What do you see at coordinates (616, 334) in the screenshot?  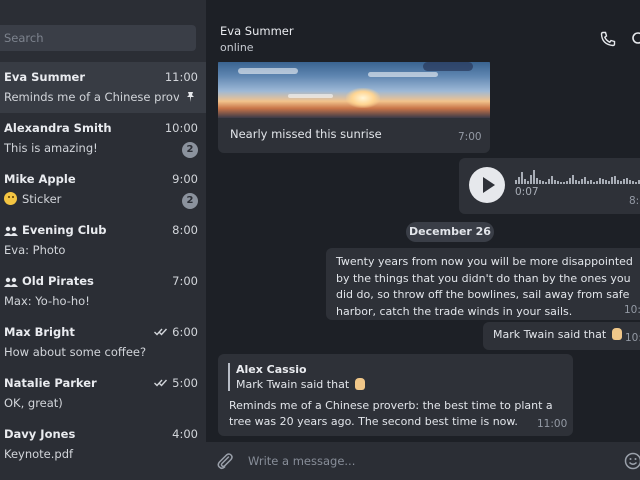 I see `pointing-hand-emoji-icon` at bounding box center [616, 334].